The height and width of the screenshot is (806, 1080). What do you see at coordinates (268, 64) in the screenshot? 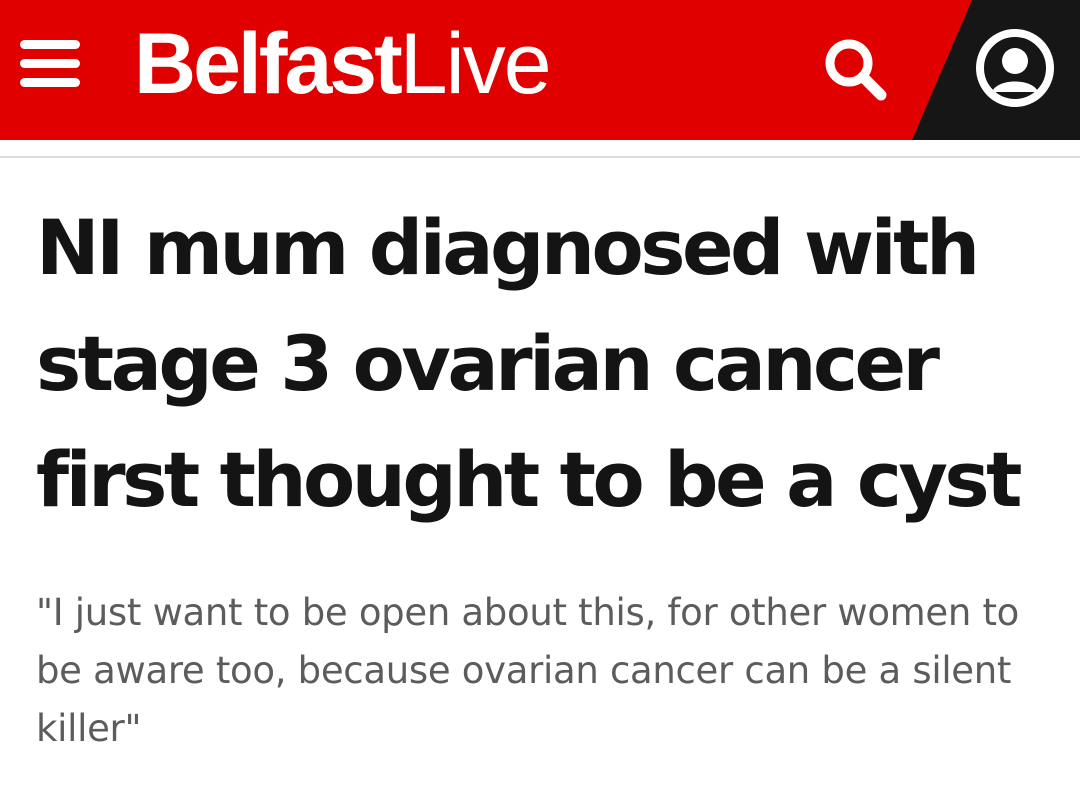
I see `logo-brand-bold: Belfast` at bounding box center [268, 64].